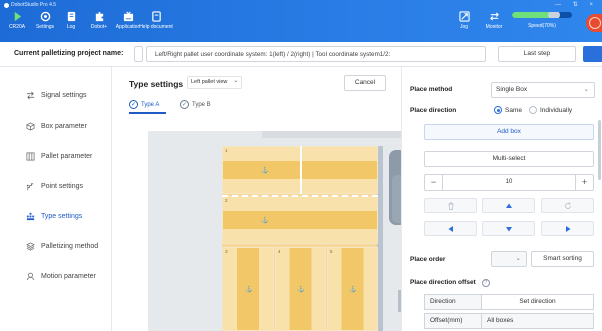 This screenshot has height=331, width=602. Describe the element at coordinates (59, 156) in the screenshot. I see `sidebar-item-pallet-parameter: Pallet parameter` at that location.